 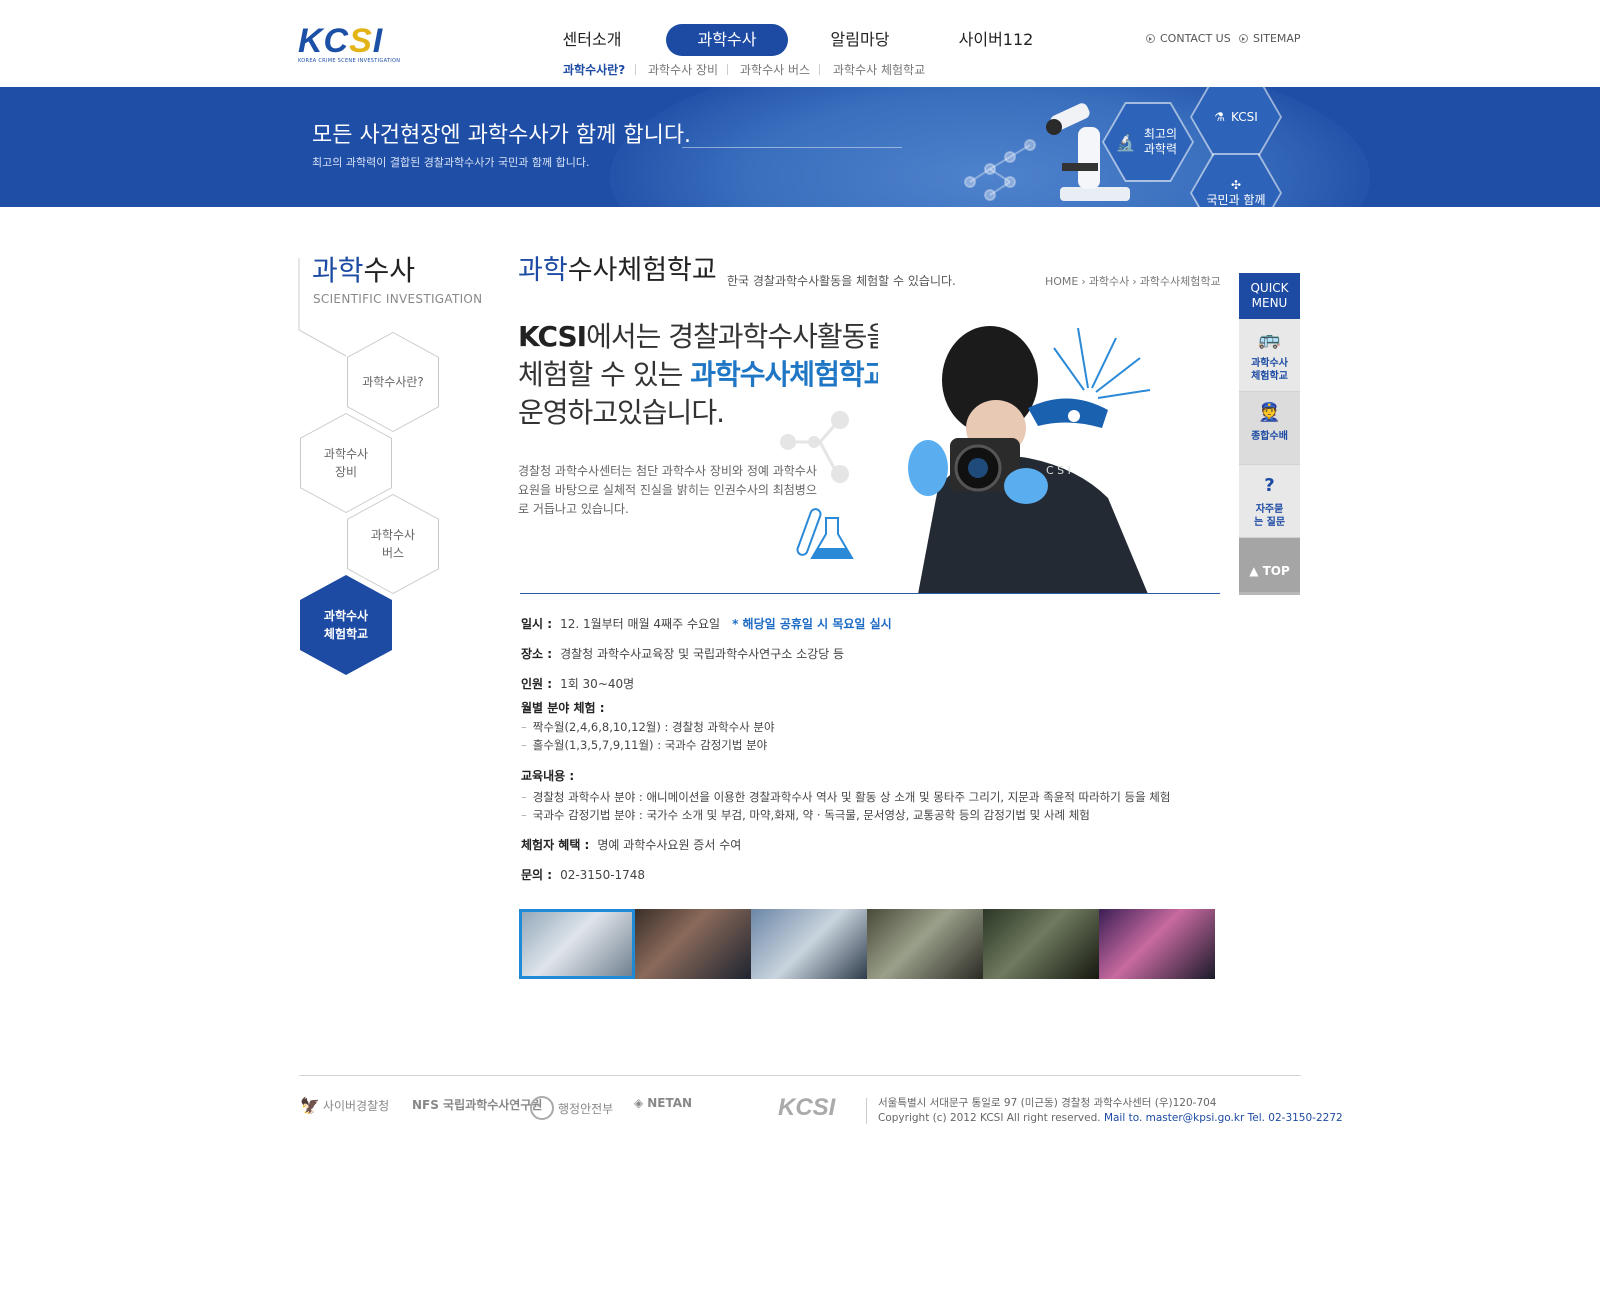 What do you see at coordinates (537, 684) in the screenshot?
I see `info-label: 인원 :` at bounding box center [537, 684].